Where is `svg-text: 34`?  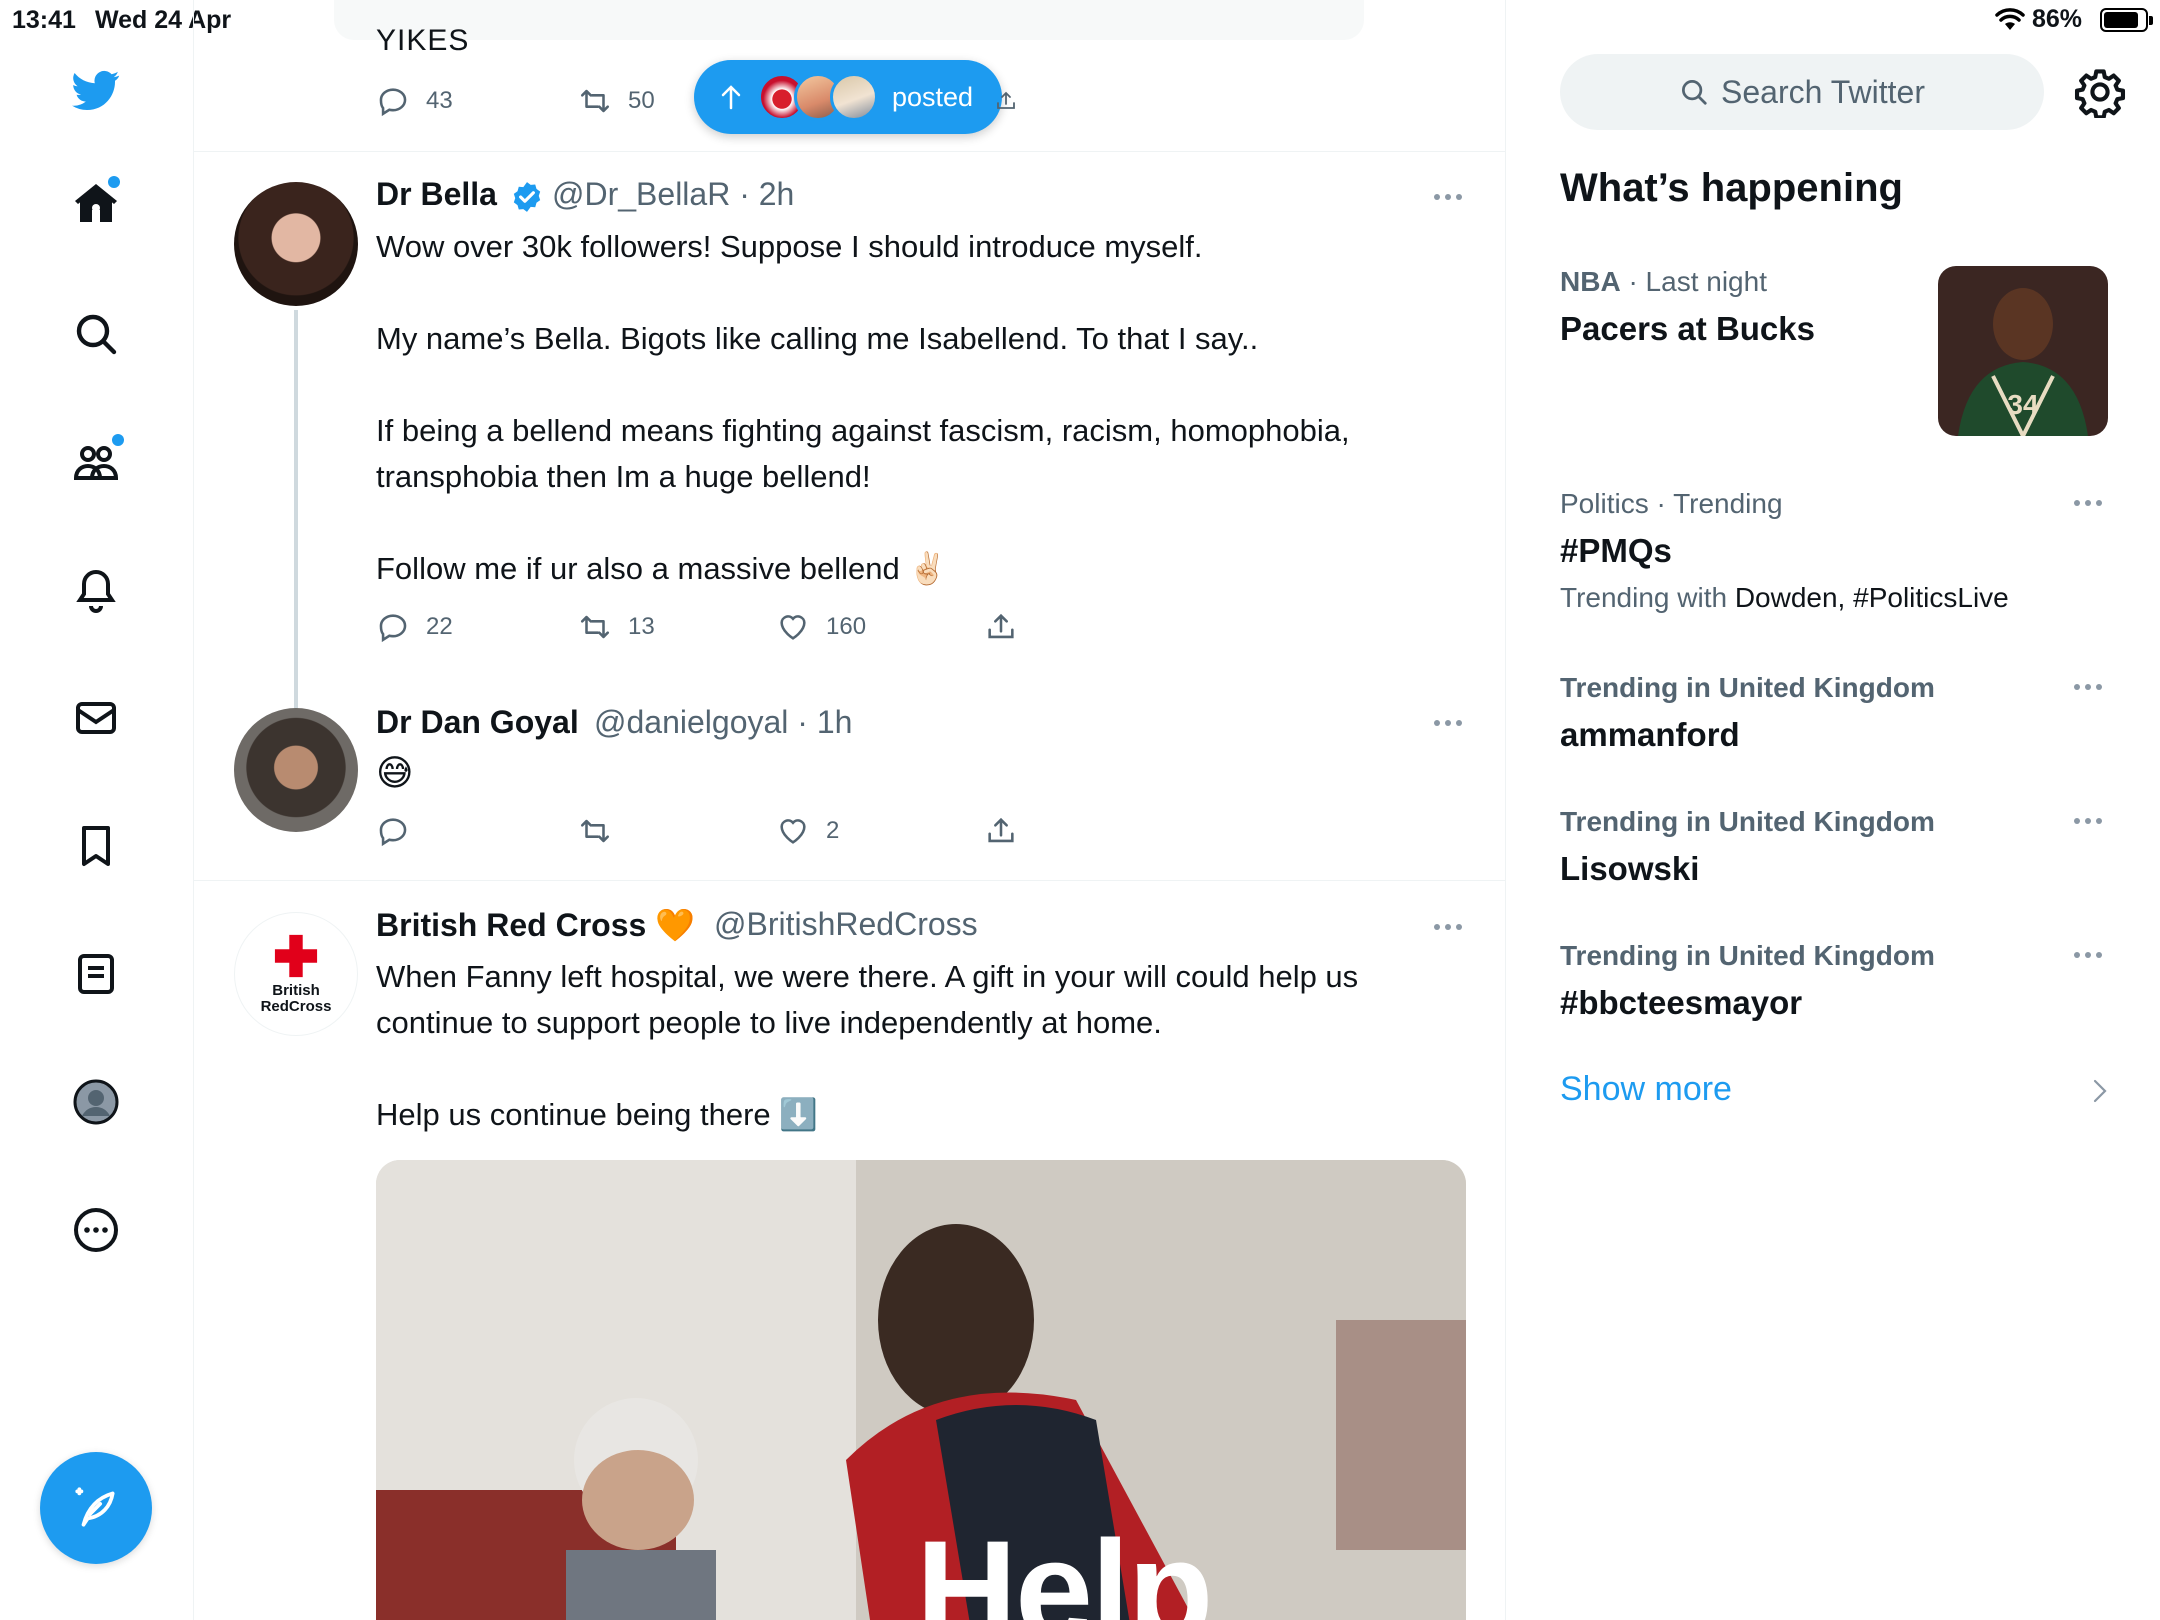 svg-text: 34 is located at coordinates (2023, 404).